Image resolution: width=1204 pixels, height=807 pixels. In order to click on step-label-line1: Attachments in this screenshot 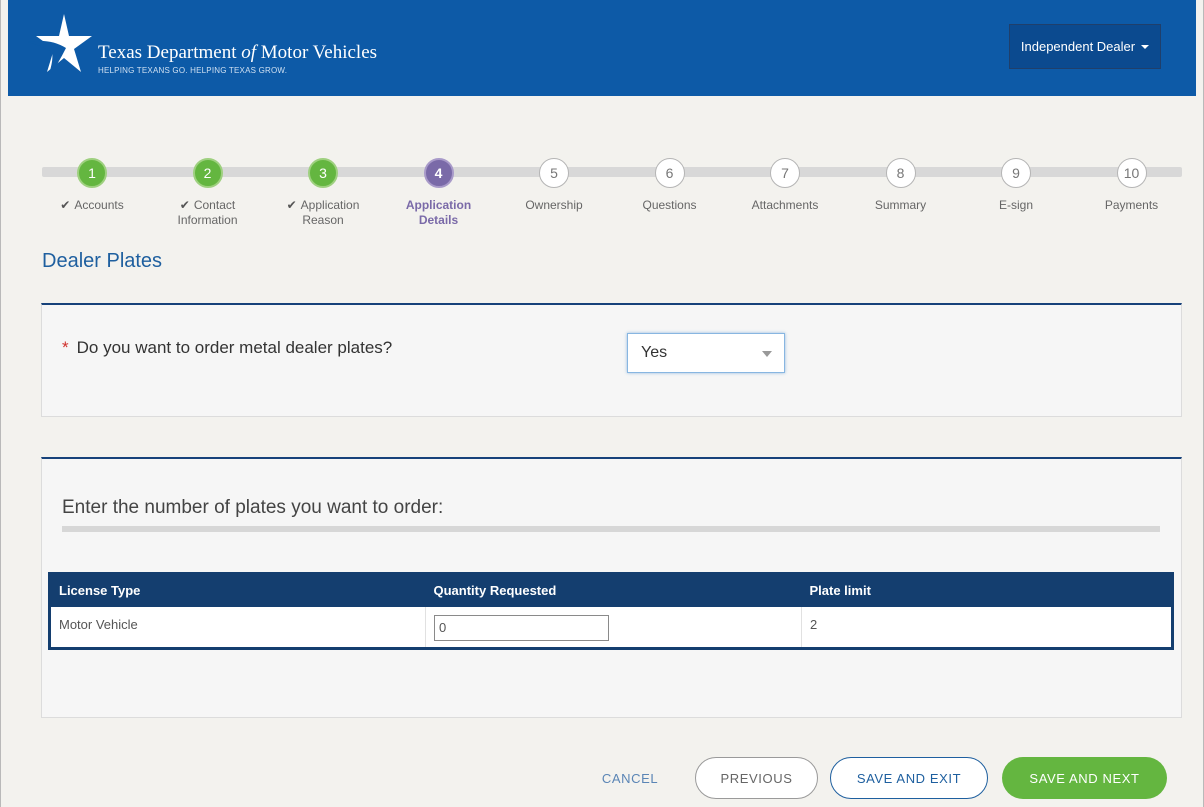, I will do `click(785, 205)`.